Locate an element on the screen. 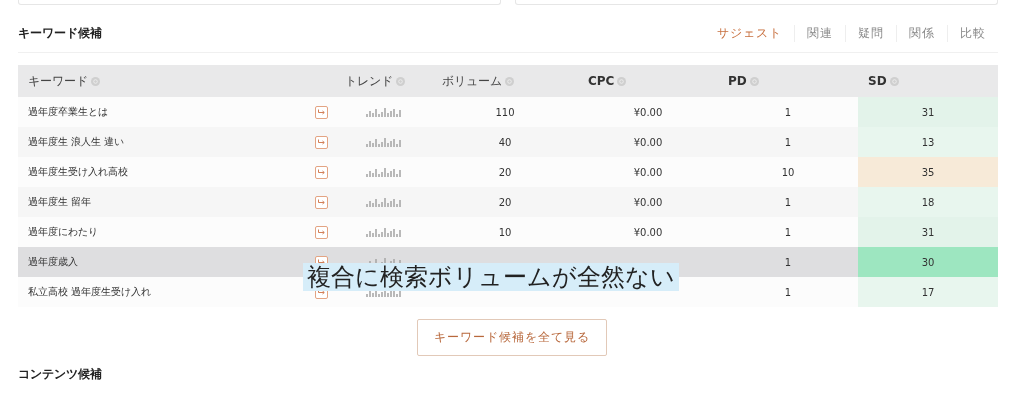 This screenshot has height=408, width=1024. section-title: キーワード候補 is located at coordinates (60, 33).